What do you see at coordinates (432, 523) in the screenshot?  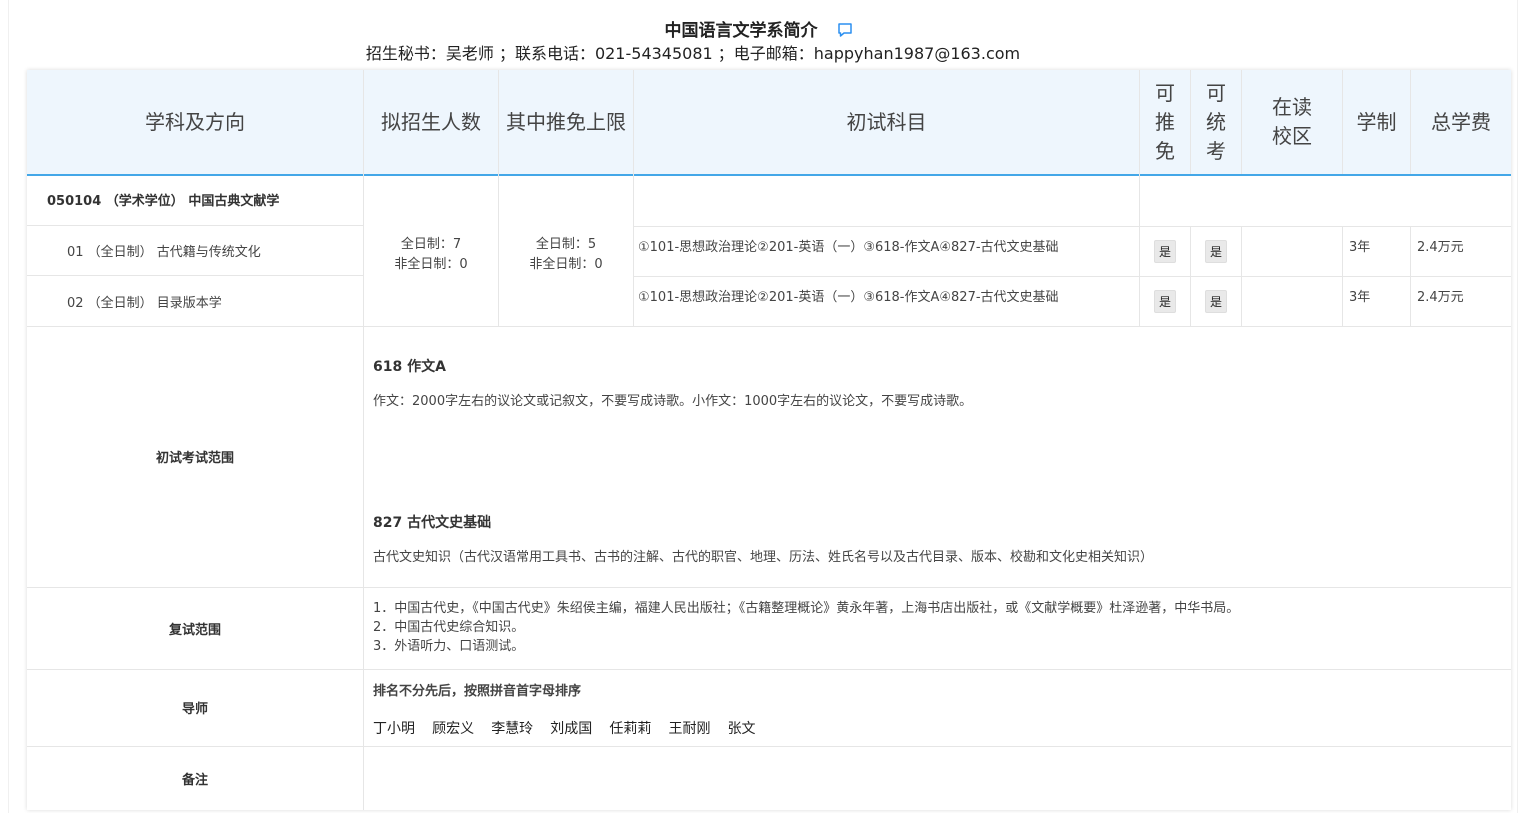 I see `exam-section-title: 827 古代文史基础` at bounding box center [432, 523].